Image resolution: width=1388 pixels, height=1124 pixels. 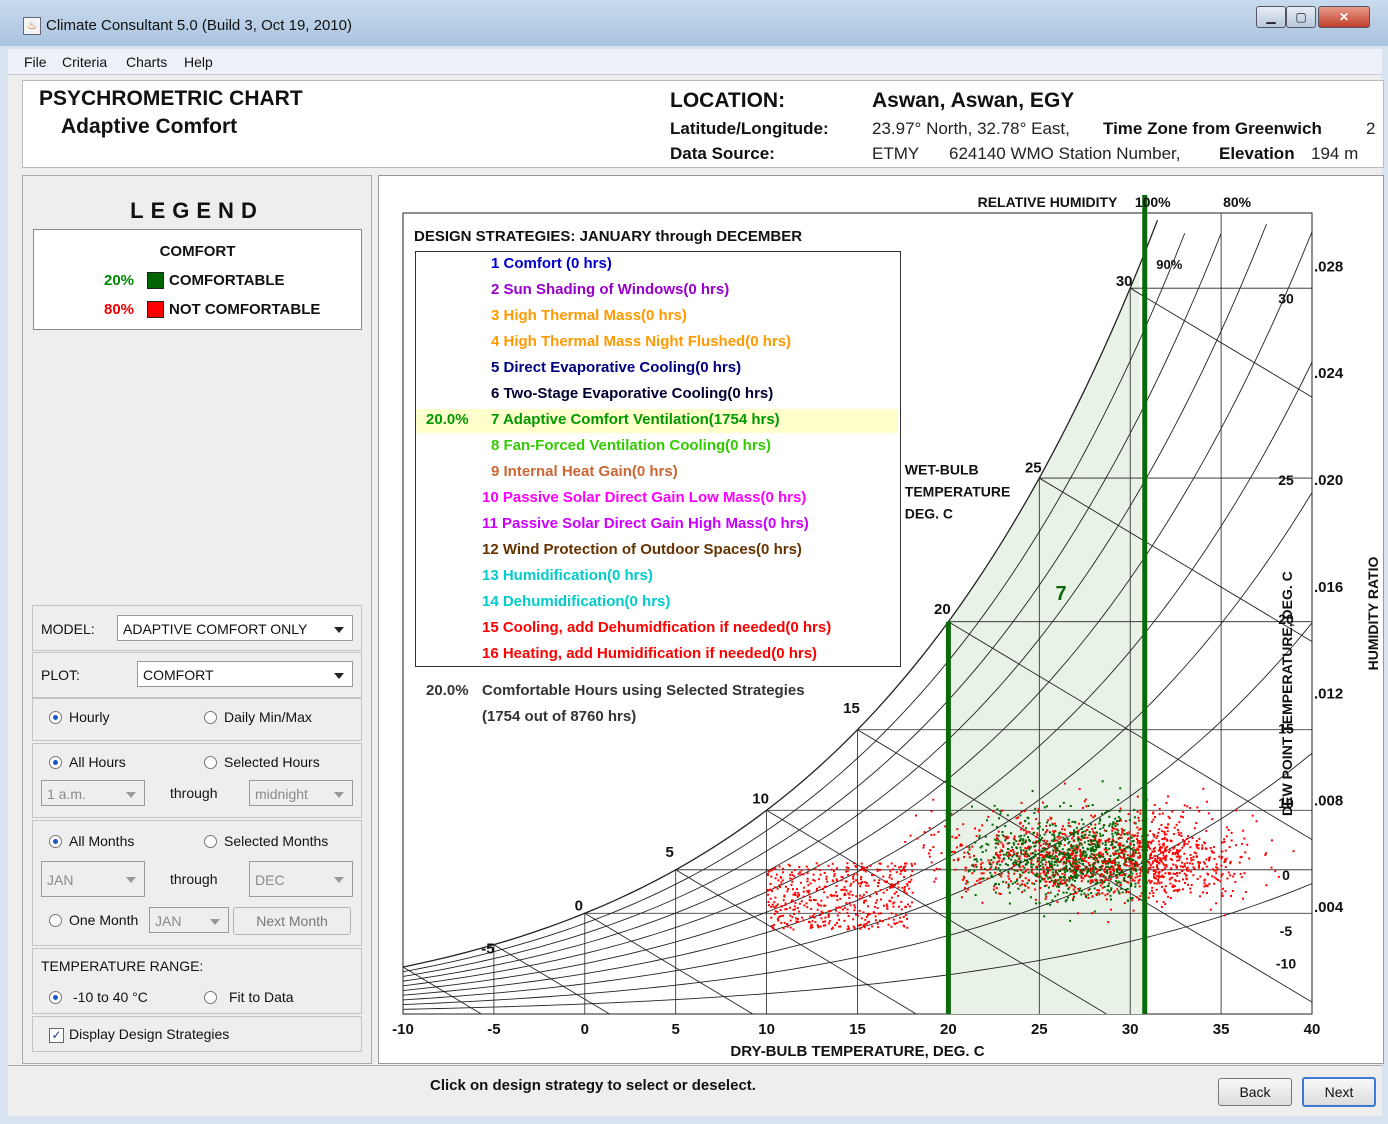 What do you see at coordinates (55, 717) in the screenshot?
I see `hourly-radio` at bounding box center [55, 717].